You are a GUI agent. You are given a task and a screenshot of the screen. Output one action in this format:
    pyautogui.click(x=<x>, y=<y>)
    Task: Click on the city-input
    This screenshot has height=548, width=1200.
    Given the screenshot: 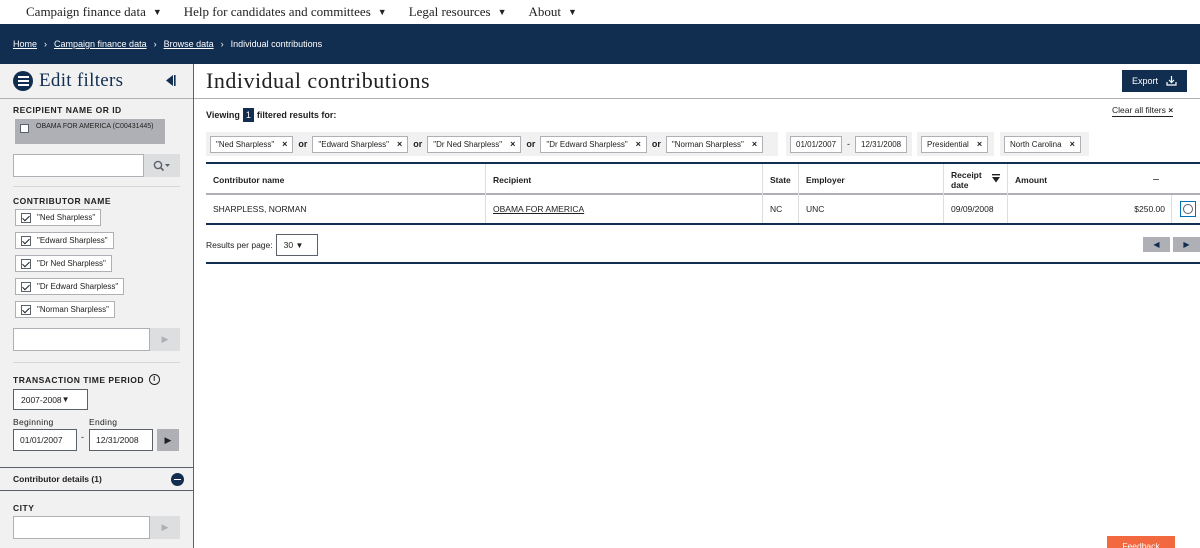 What is the action you would take?
    pyautogui.click(x=81, y=527)
    